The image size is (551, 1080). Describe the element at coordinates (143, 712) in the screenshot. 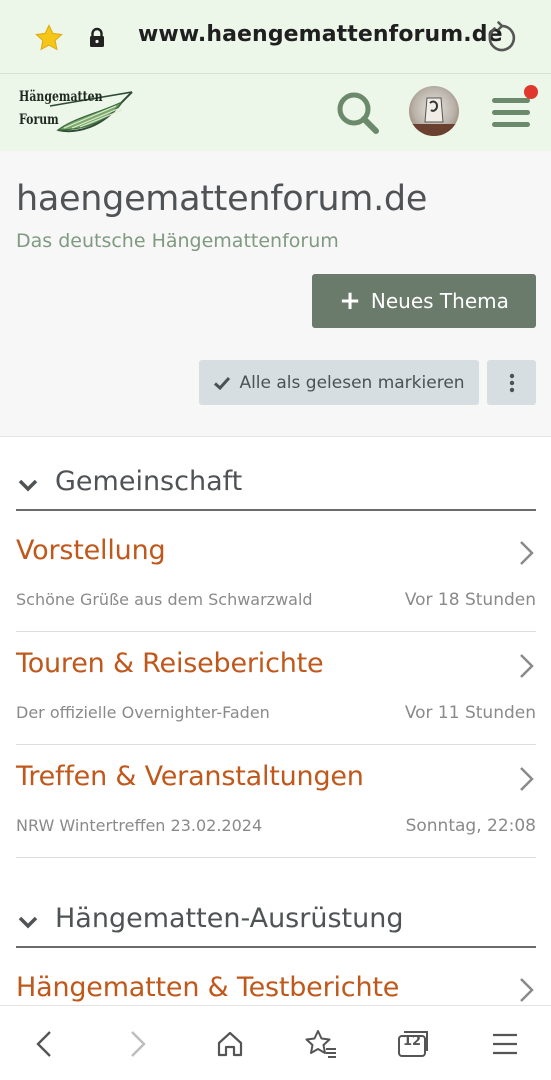

I see `last-thread: Der offizielle Overnighter-Faden` at that location.